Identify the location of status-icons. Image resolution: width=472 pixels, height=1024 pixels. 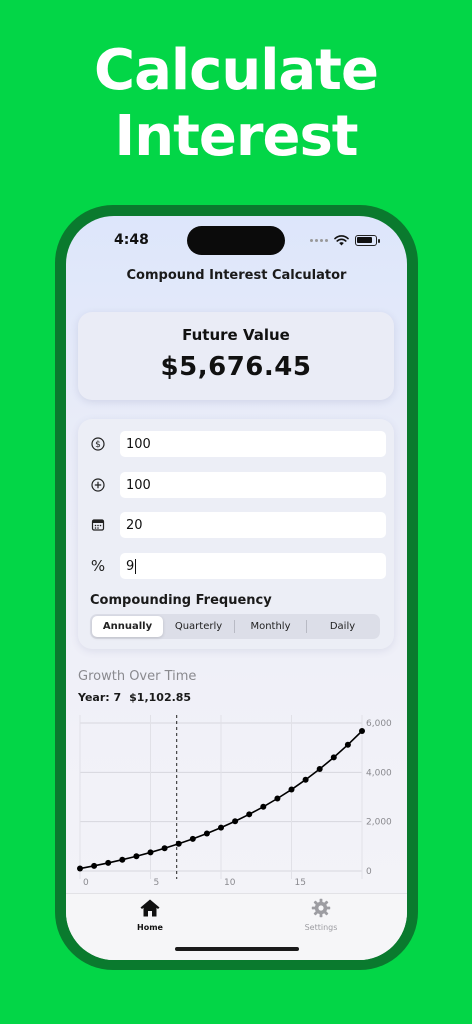
(345, 240).